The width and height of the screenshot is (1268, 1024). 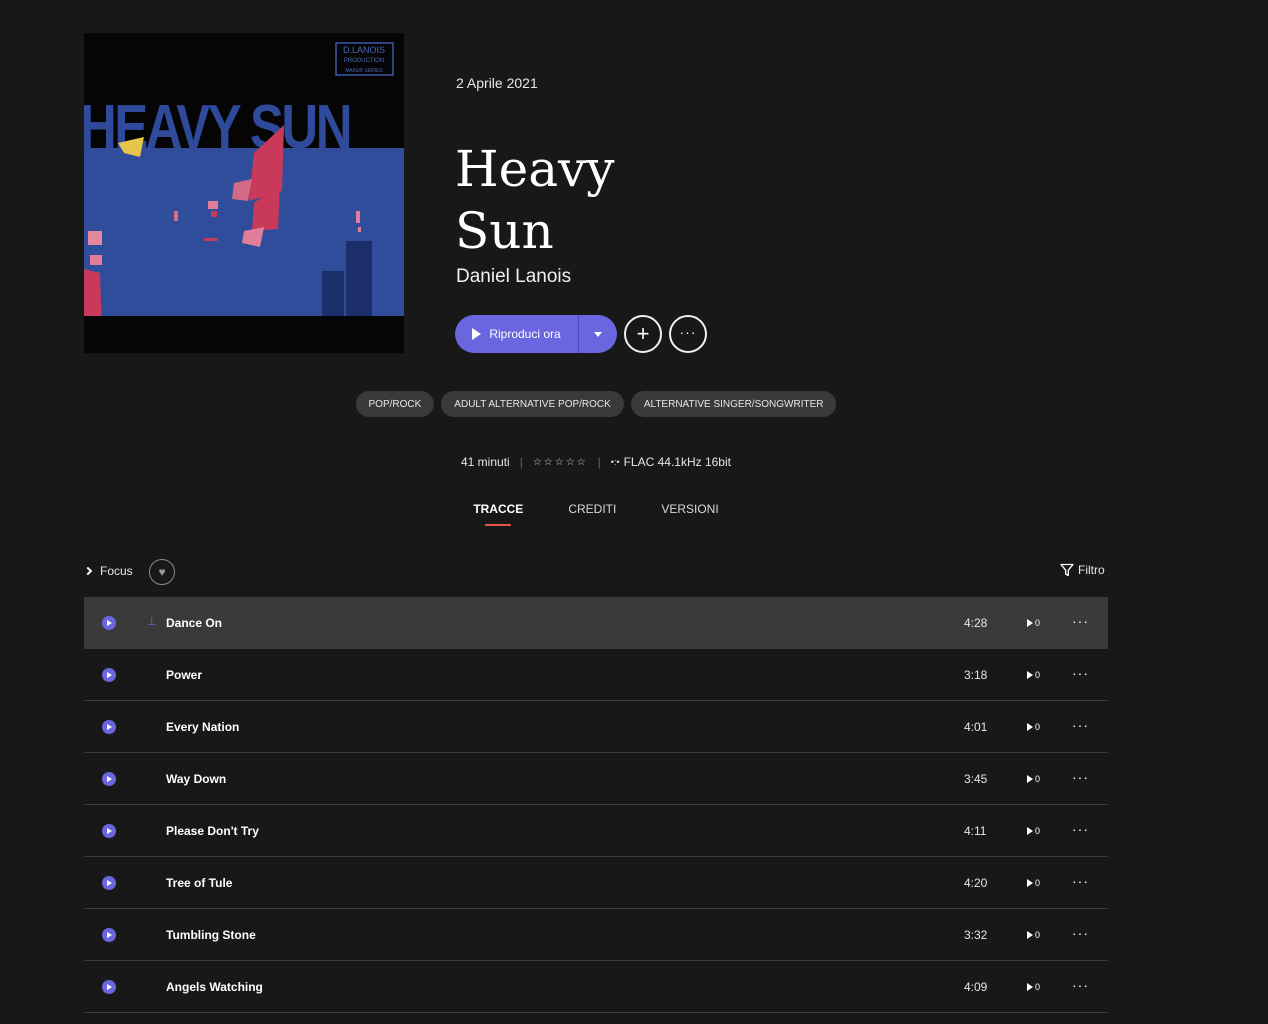 I want to click on track-title: Angels Watching, so click(x=214, y=986).